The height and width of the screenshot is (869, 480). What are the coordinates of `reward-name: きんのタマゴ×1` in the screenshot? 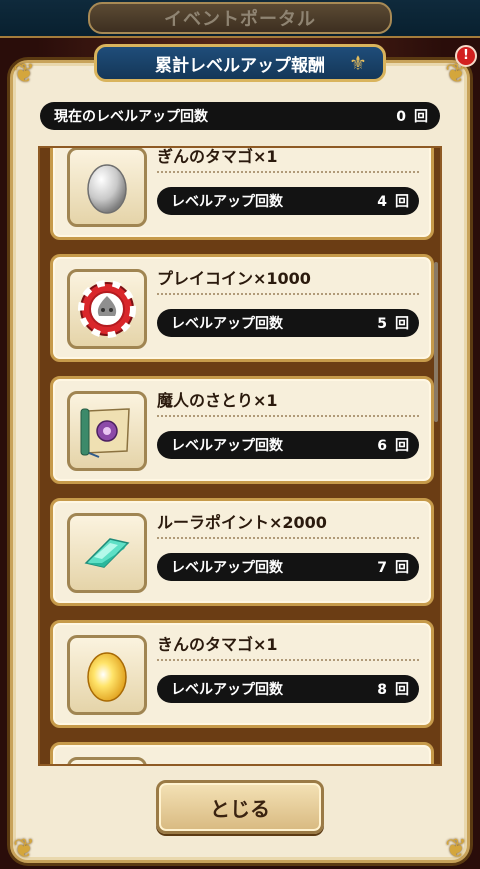 It's located at (217, 644).